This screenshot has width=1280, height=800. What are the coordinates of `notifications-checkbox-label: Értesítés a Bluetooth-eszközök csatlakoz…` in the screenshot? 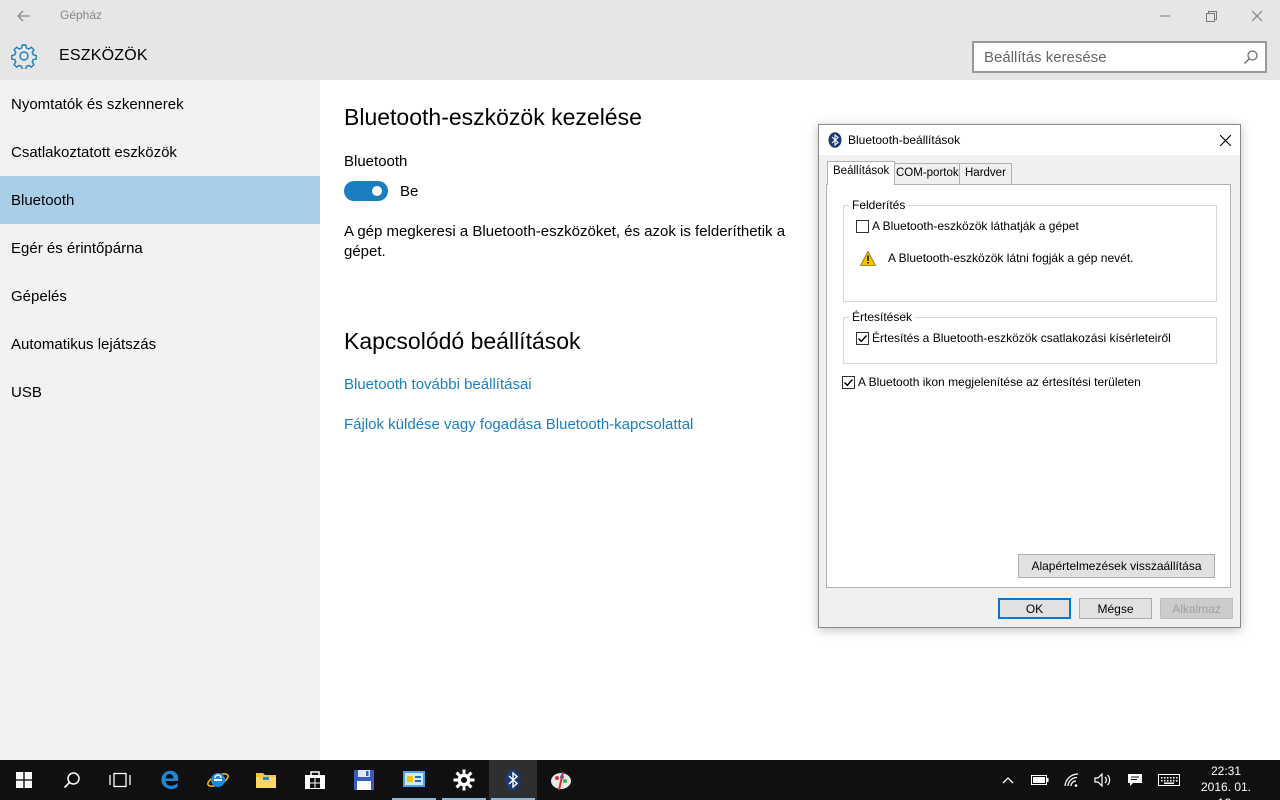 It's located at (1021, 338).